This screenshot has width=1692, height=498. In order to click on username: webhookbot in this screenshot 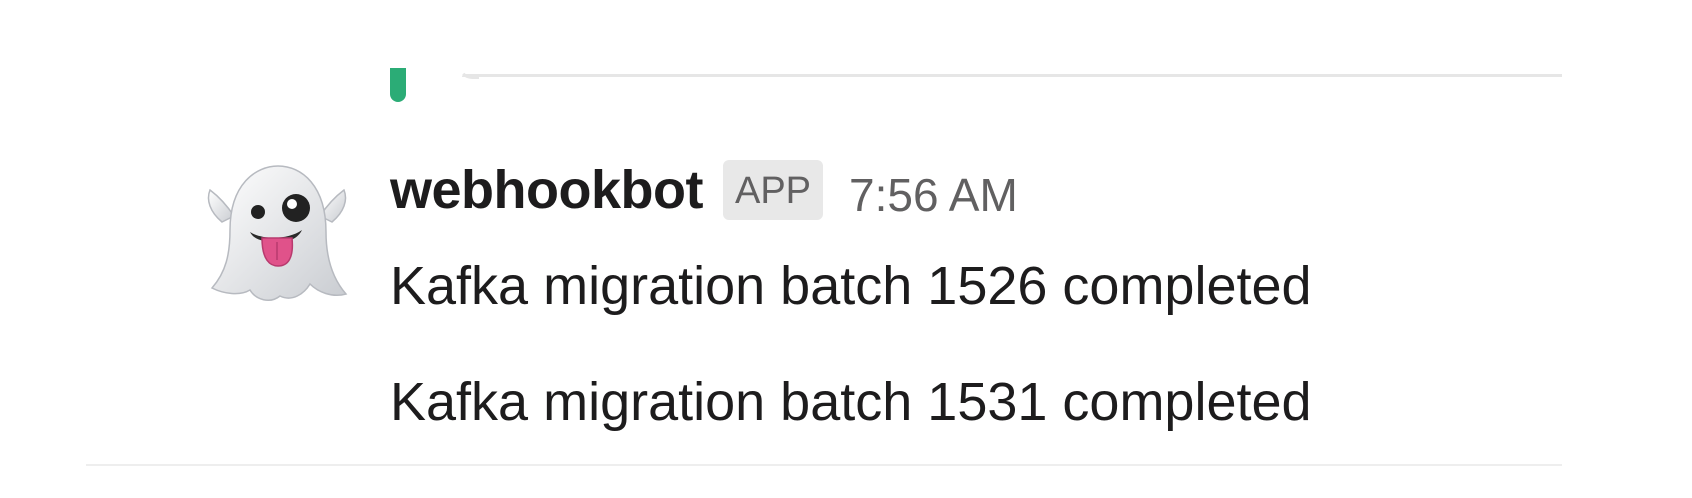, I will do `click(546, 190)`.